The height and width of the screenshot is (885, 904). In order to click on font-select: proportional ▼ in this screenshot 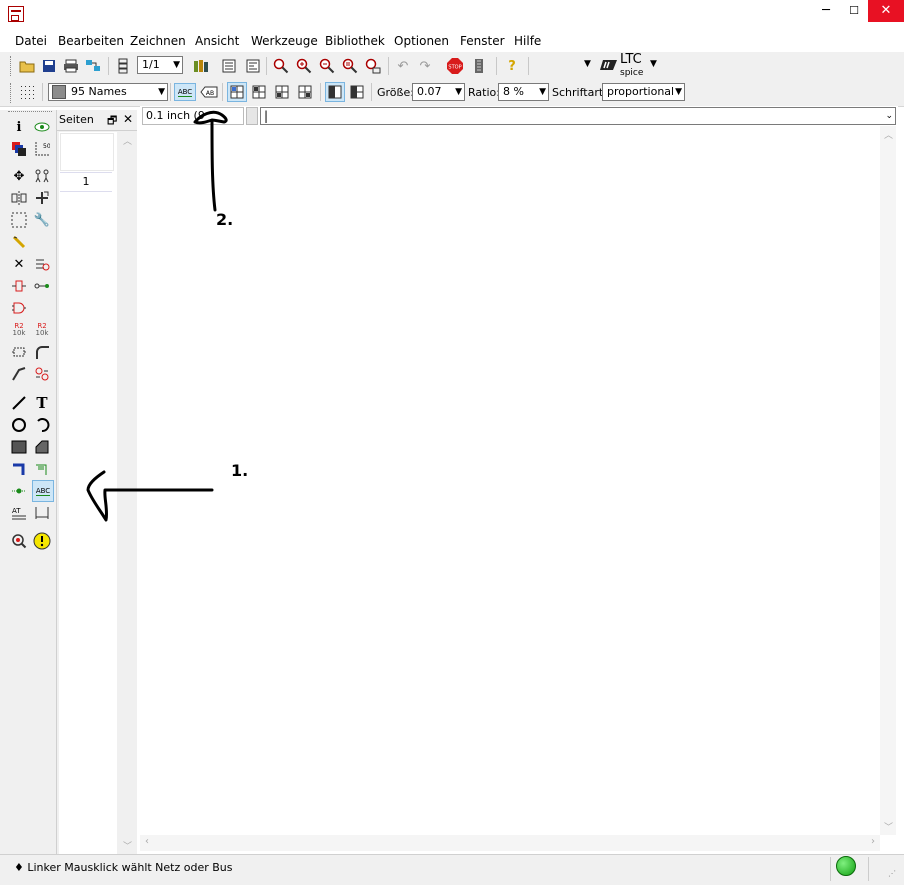, I will do `click(643, 92)`.